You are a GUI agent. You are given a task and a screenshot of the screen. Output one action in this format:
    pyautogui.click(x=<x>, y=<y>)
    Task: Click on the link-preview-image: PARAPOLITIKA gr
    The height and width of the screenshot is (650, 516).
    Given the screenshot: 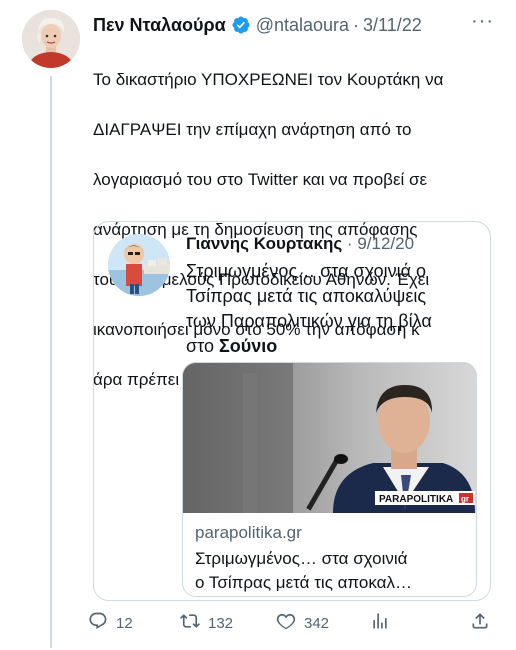 What is the action you would take?
    pyautogui.click(x=329, y=438)
    